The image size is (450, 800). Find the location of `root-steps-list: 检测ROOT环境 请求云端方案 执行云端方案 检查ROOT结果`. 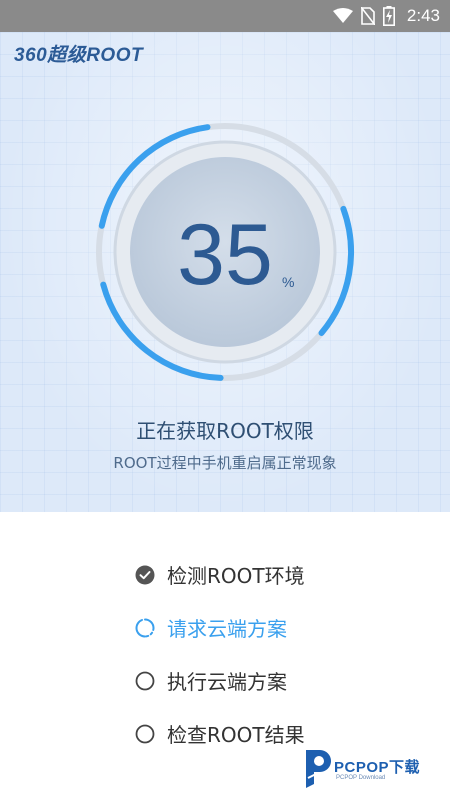

root-steps-list: 检测ROOT环境 请求云端方案 执行云端方案 检查ROOT结果 is located at coordinates (220, 654).